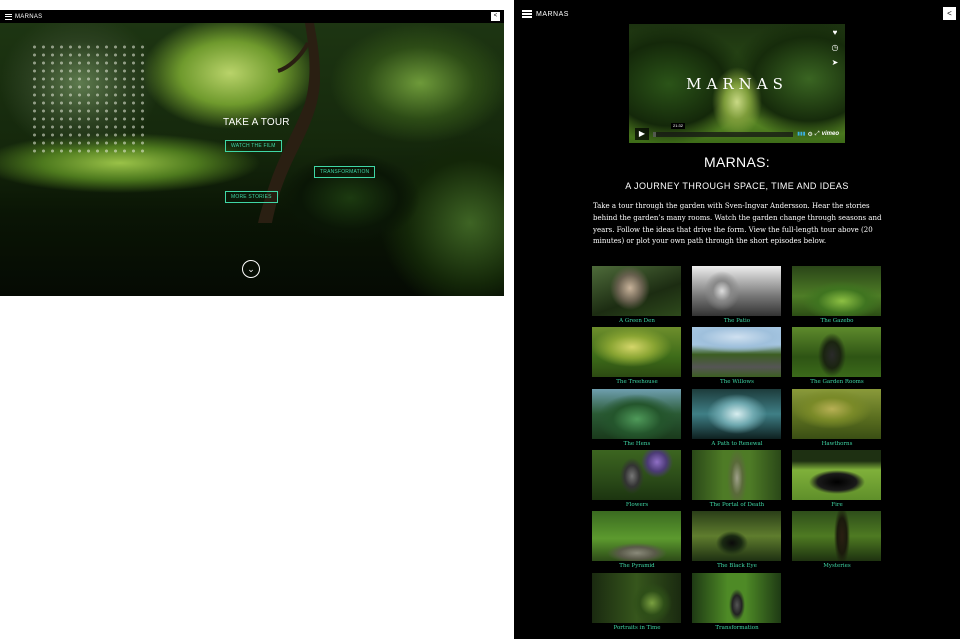 Image resolution: width=960 pixels, height=639 pixels. What do you see at coordinates (252, 16) in the screenshot?
I see `top-bar: MARNAS <` at bounding box center [252, 16].